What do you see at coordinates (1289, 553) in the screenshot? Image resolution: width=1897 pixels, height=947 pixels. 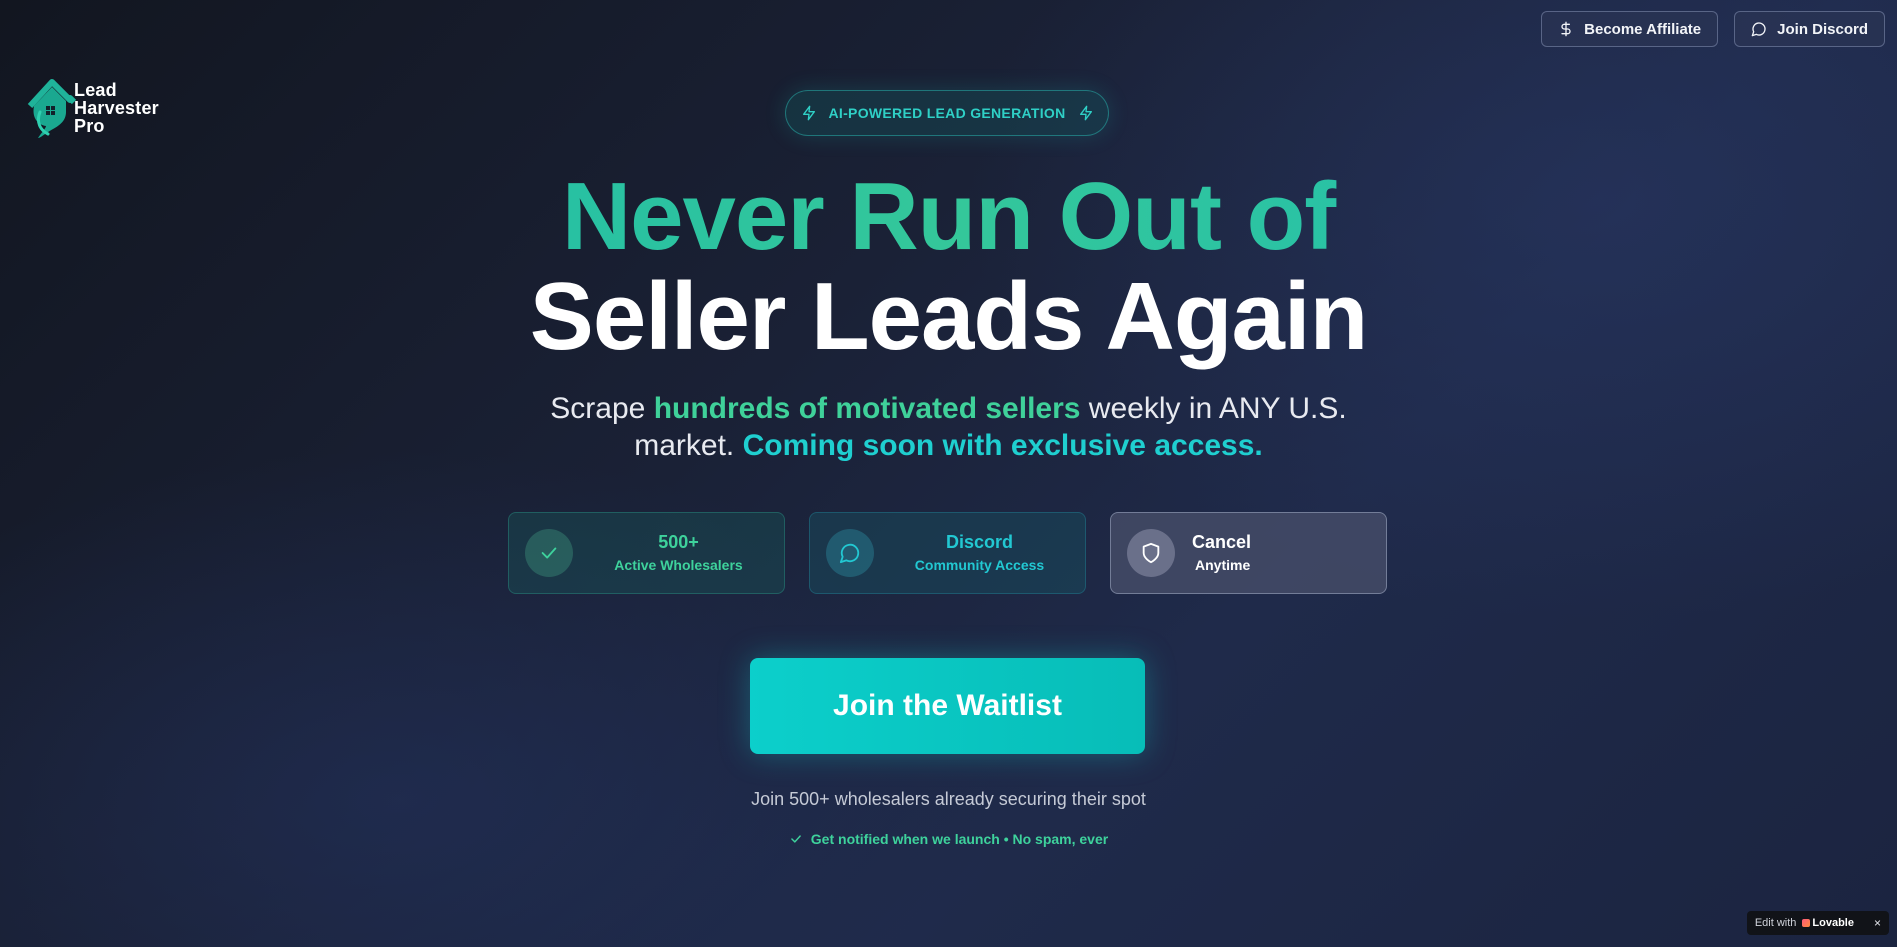 I see `feature-text: Cancel Anytime` at bounding box center [1289, 553].